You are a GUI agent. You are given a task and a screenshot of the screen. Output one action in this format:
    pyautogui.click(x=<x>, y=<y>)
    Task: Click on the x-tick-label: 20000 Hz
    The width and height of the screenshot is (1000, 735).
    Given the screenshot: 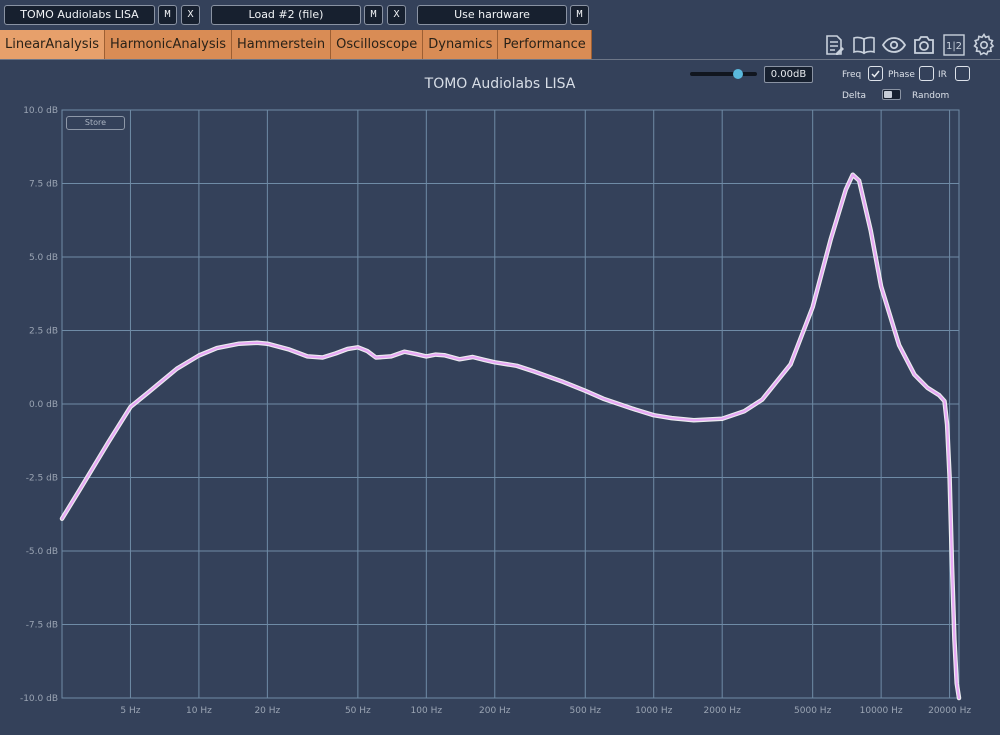 What is the action you would take?
    pyautogui.click(x=949, y=711)
    